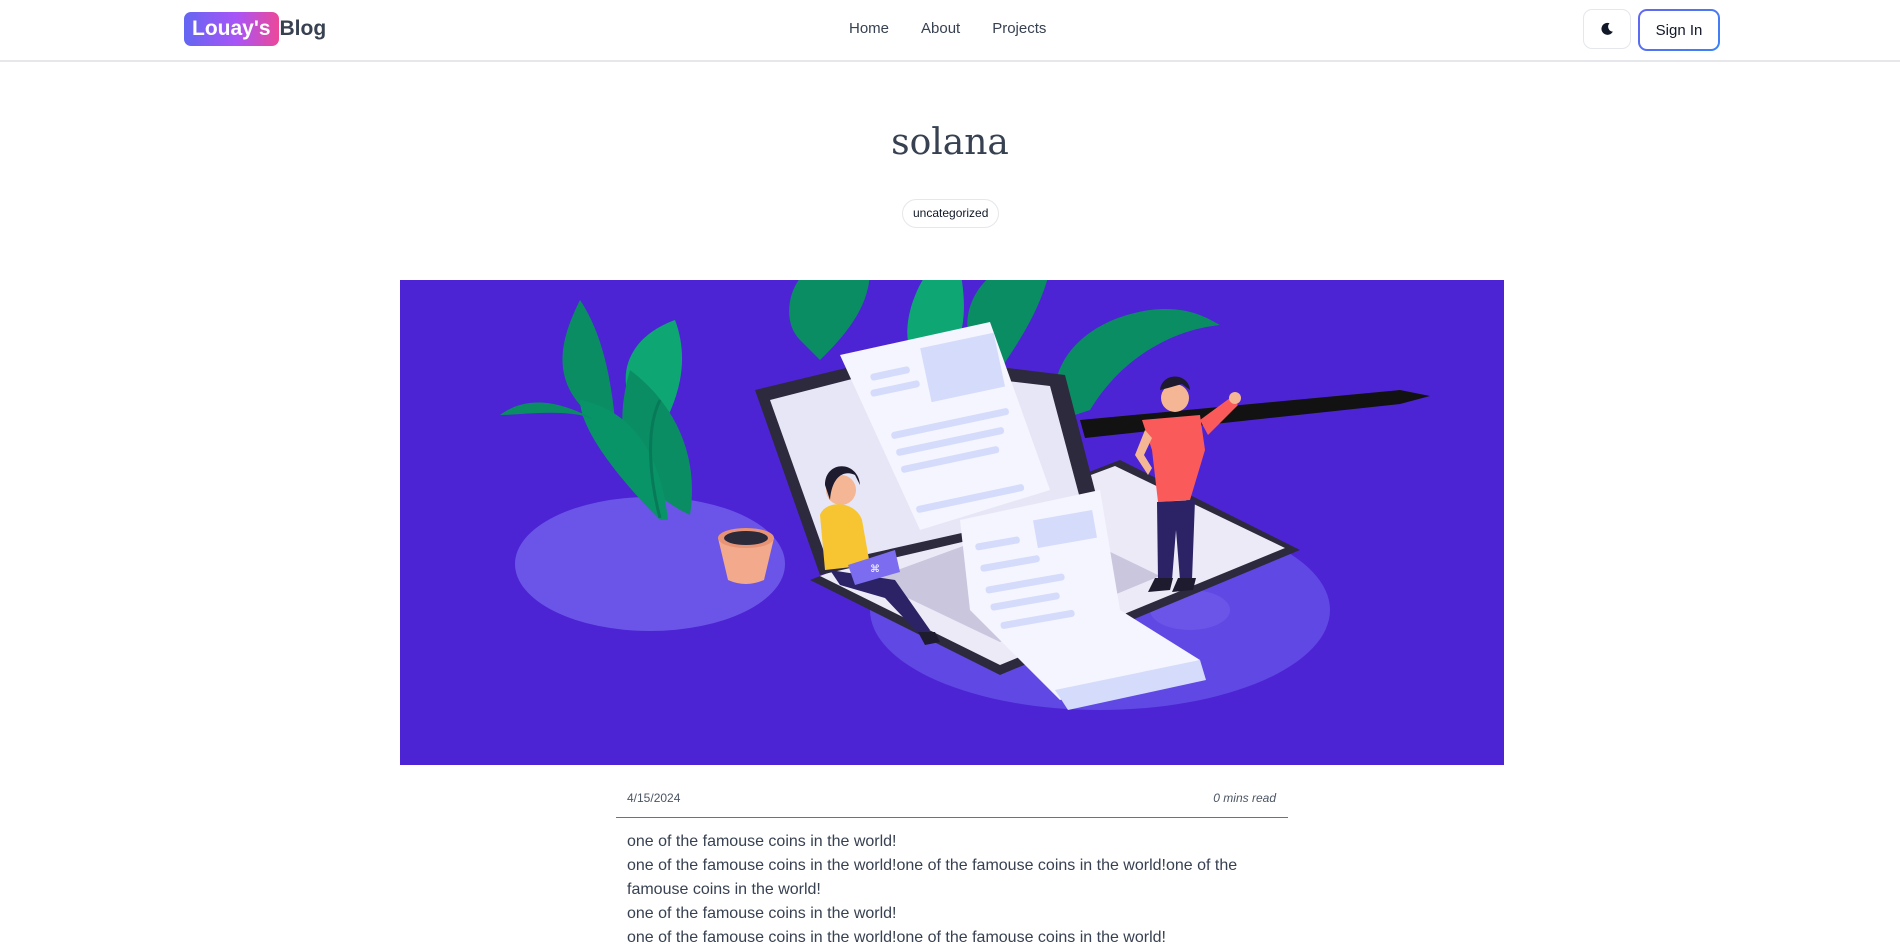 This screenshot has height=950, width=1900. Describe the element at coordinates (869, 28) in the screenshot. I see `nav-home: Home` at that location.